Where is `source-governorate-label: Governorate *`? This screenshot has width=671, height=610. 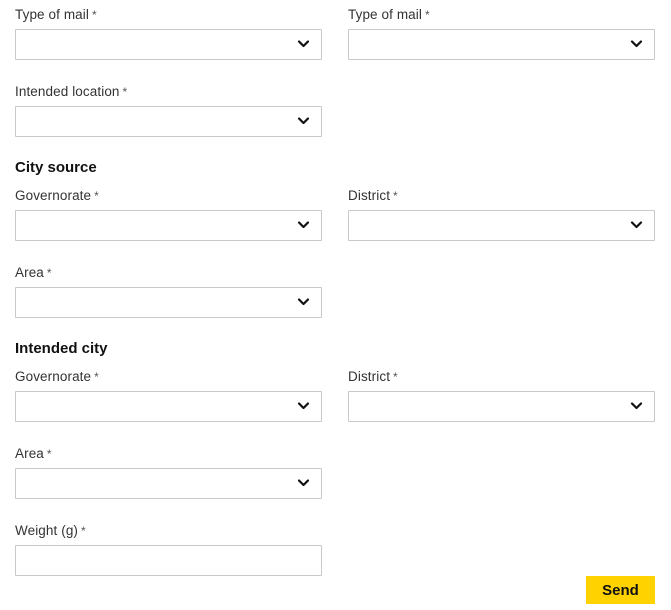 source-governorate-label: Governorate * is located at coordinates (57, 195).